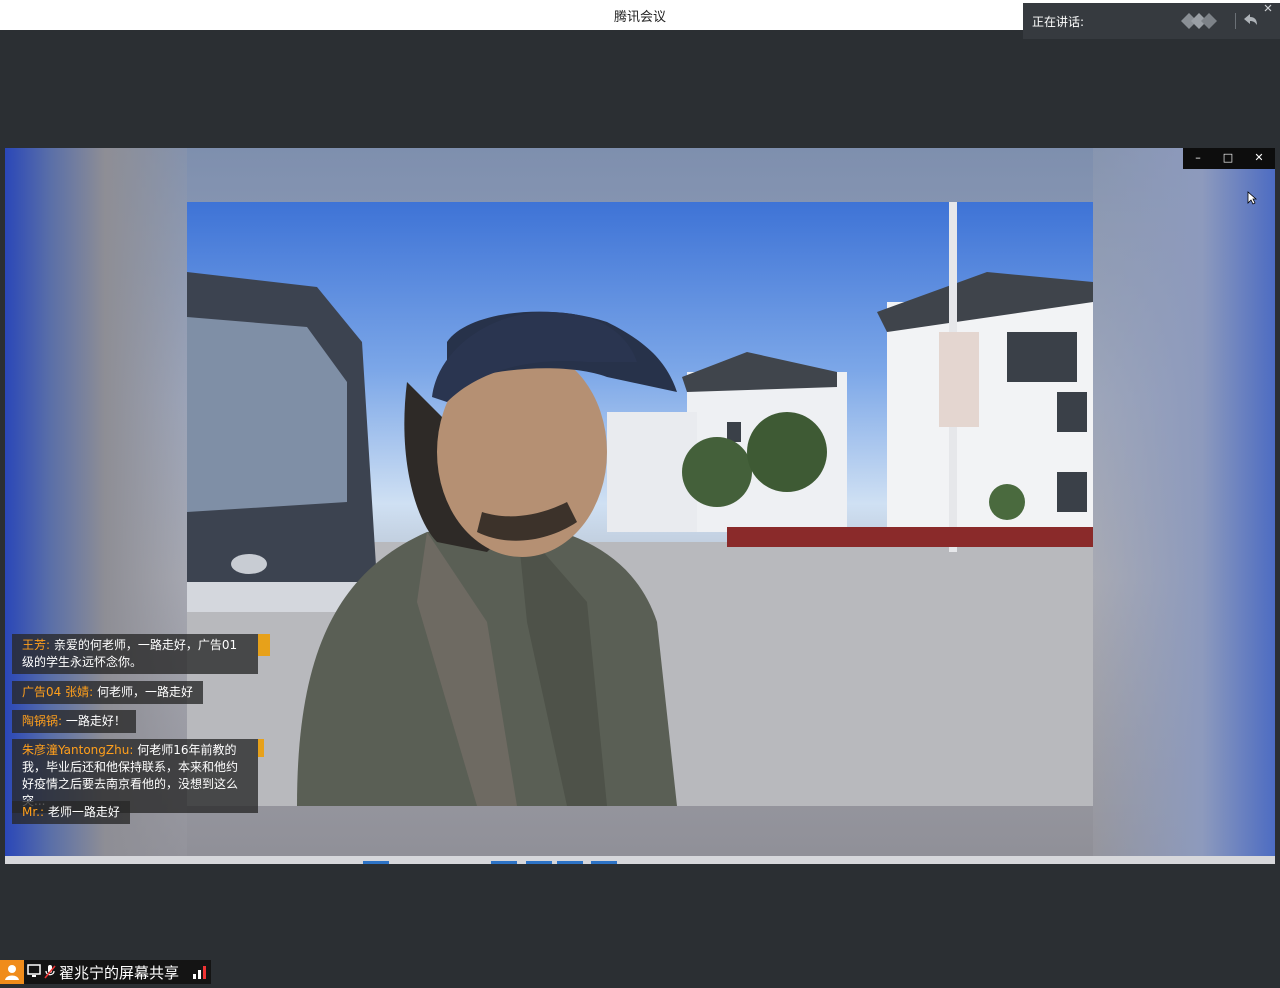 The width and height of the screenshot is (1280, 988). I want to click on mic-muted-icon, so click(50, 972).